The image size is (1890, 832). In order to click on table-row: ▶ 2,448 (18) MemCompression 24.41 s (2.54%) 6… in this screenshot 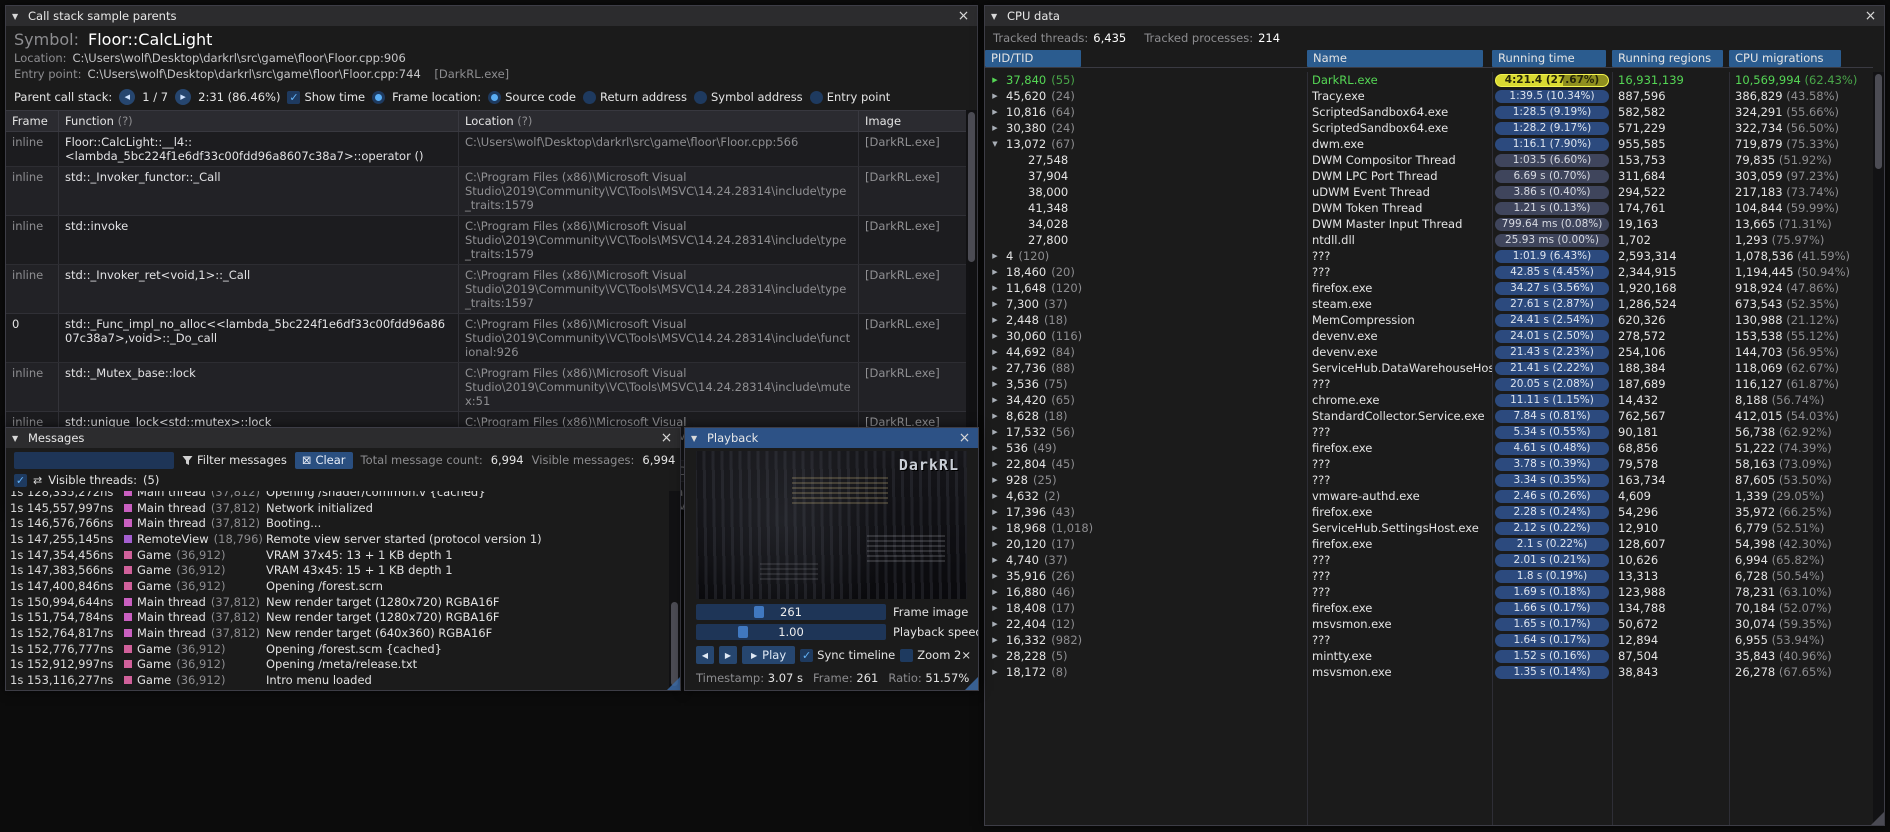, I will do `click(1429, 320)`.